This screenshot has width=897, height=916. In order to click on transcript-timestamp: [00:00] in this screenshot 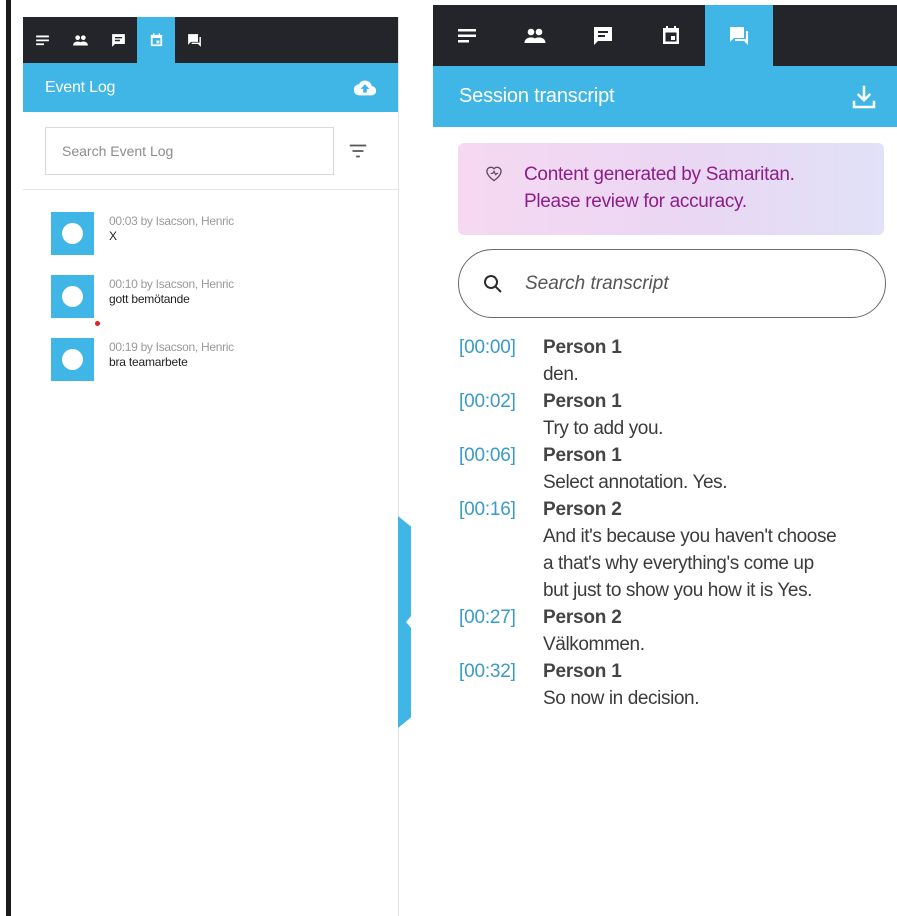, I will do `click(501, 361)`.